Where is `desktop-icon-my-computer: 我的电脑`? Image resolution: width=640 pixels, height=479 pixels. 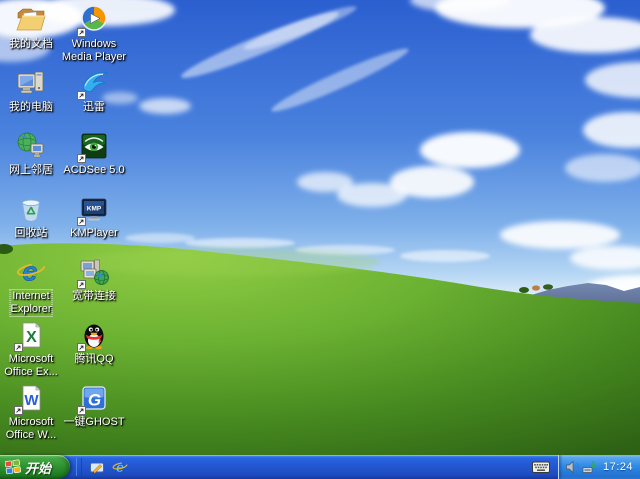 desktop-icon-my-computer: 我的电脑 is located at coordinates (31, 90).